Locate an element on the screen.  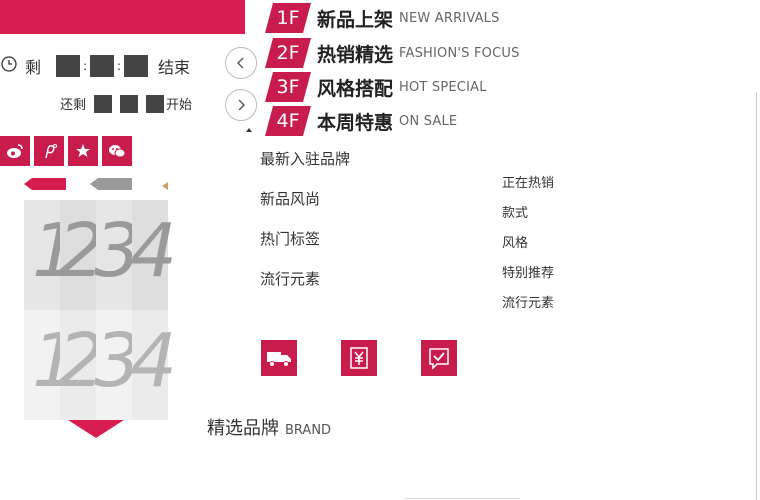
floor-title: 热销精选 is located at coordinates (355, 54).